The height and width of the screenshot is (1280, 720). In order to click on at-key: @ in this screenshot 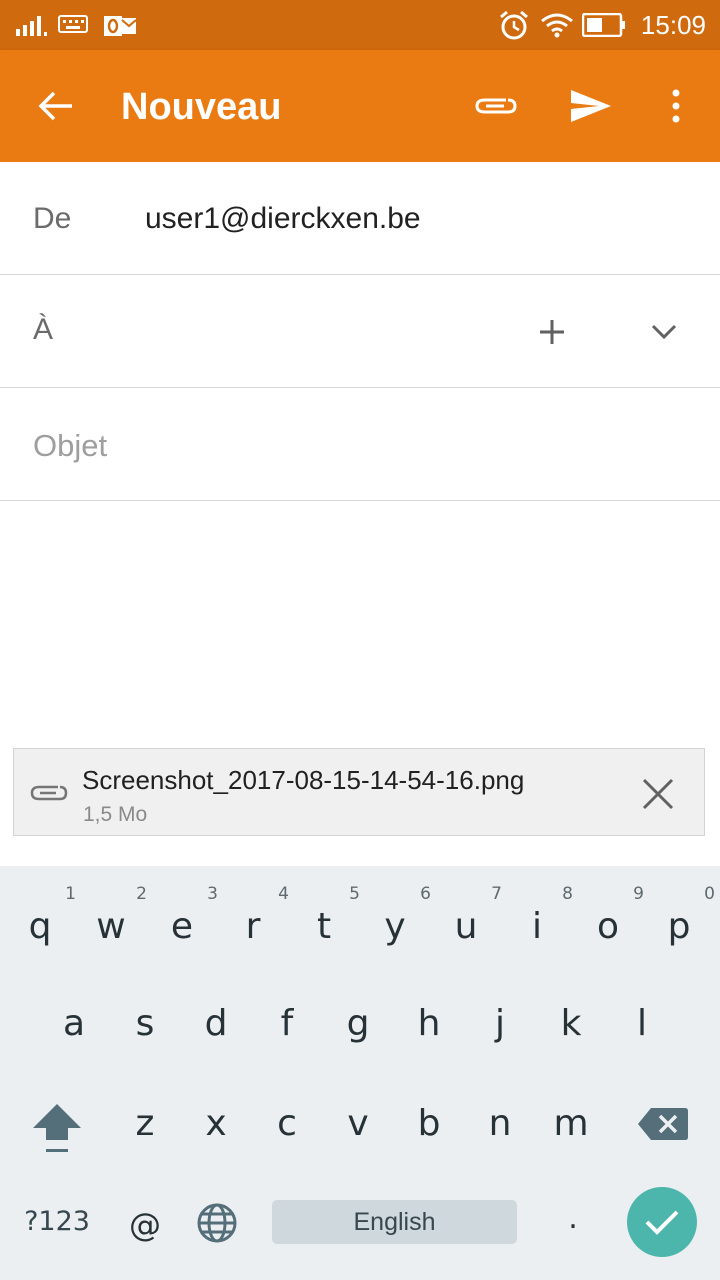, I will do `click(145, 1225)`.